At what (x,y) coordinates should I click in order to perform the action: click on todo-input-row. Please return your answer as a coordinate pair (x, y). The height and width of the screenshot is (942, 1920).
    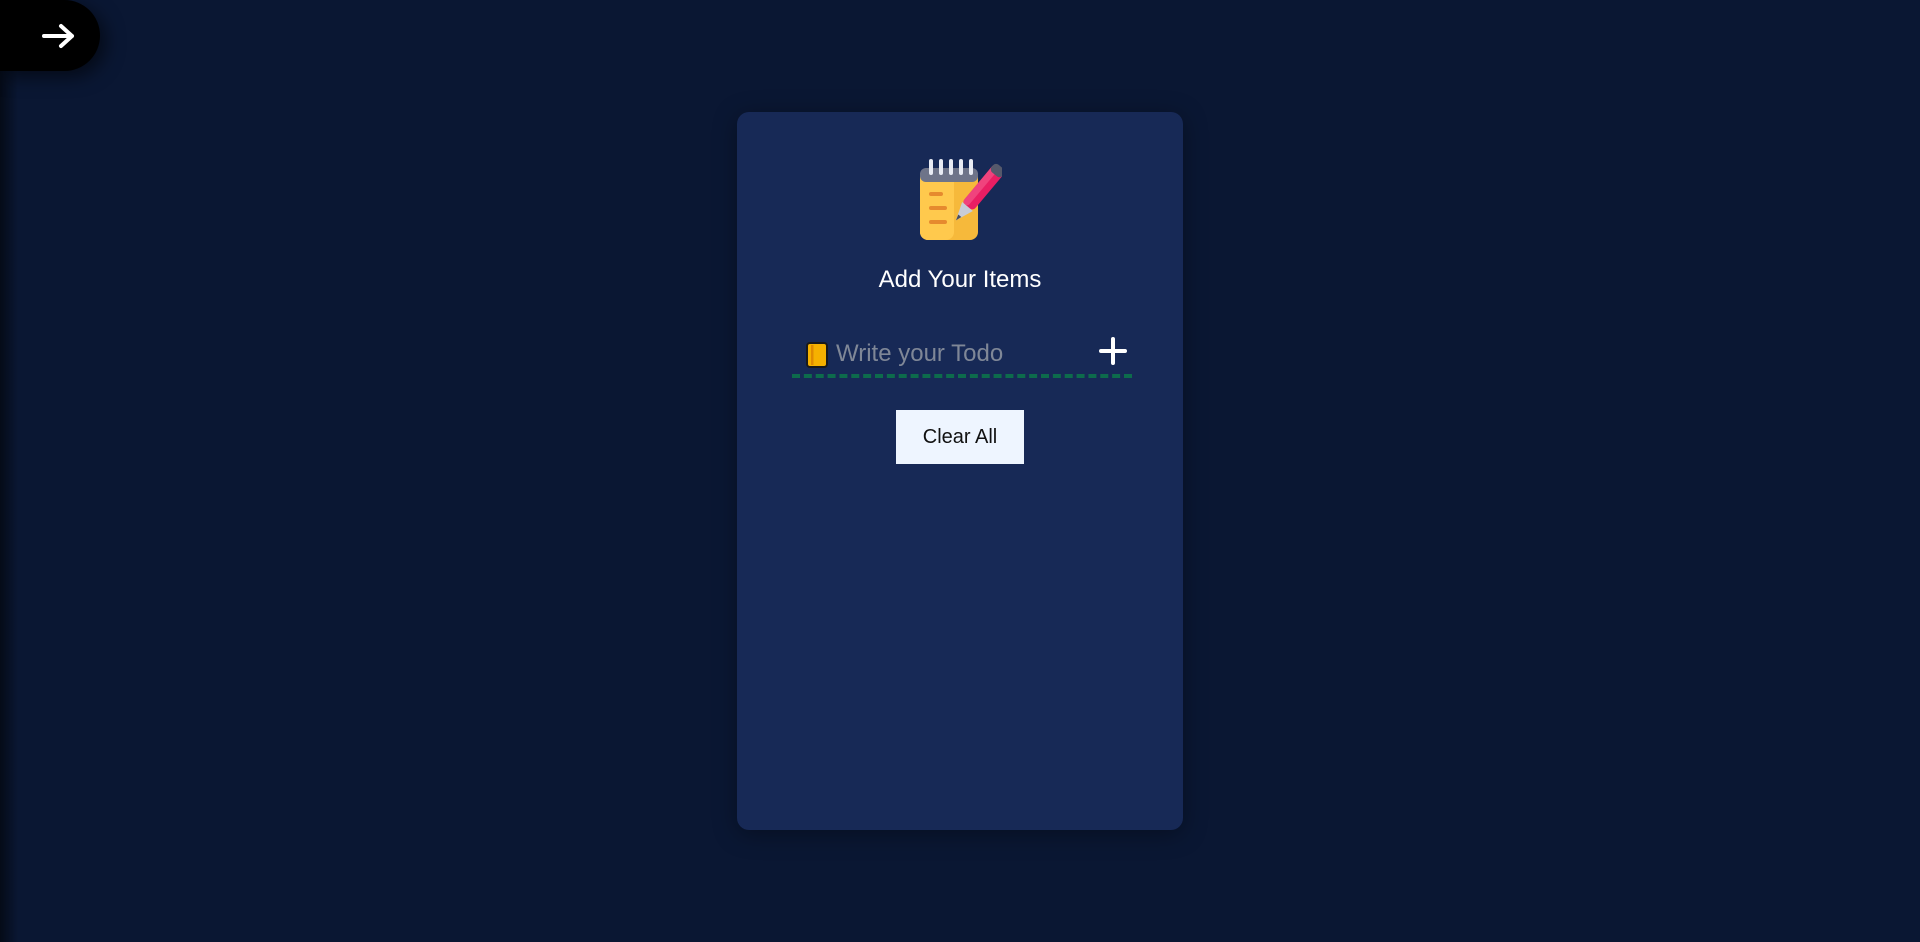
    Looking at the image, I should click on (962, 353).